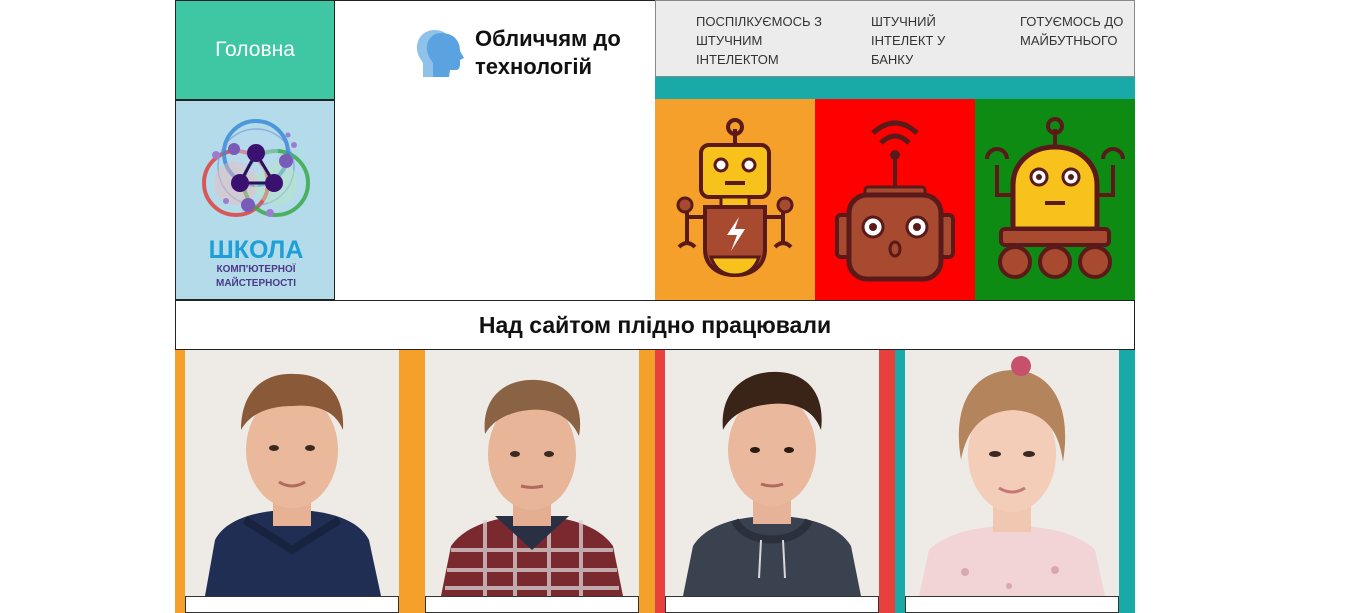  Describe the element at coordinates (255, 50) in the screenshot. I see `home-link: Головна` at that location.